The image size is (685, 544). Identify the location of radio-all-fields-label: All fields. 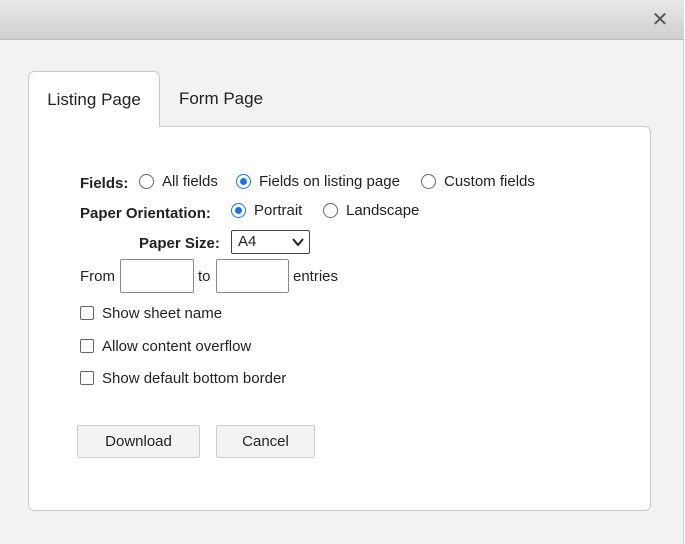
(190, 181).